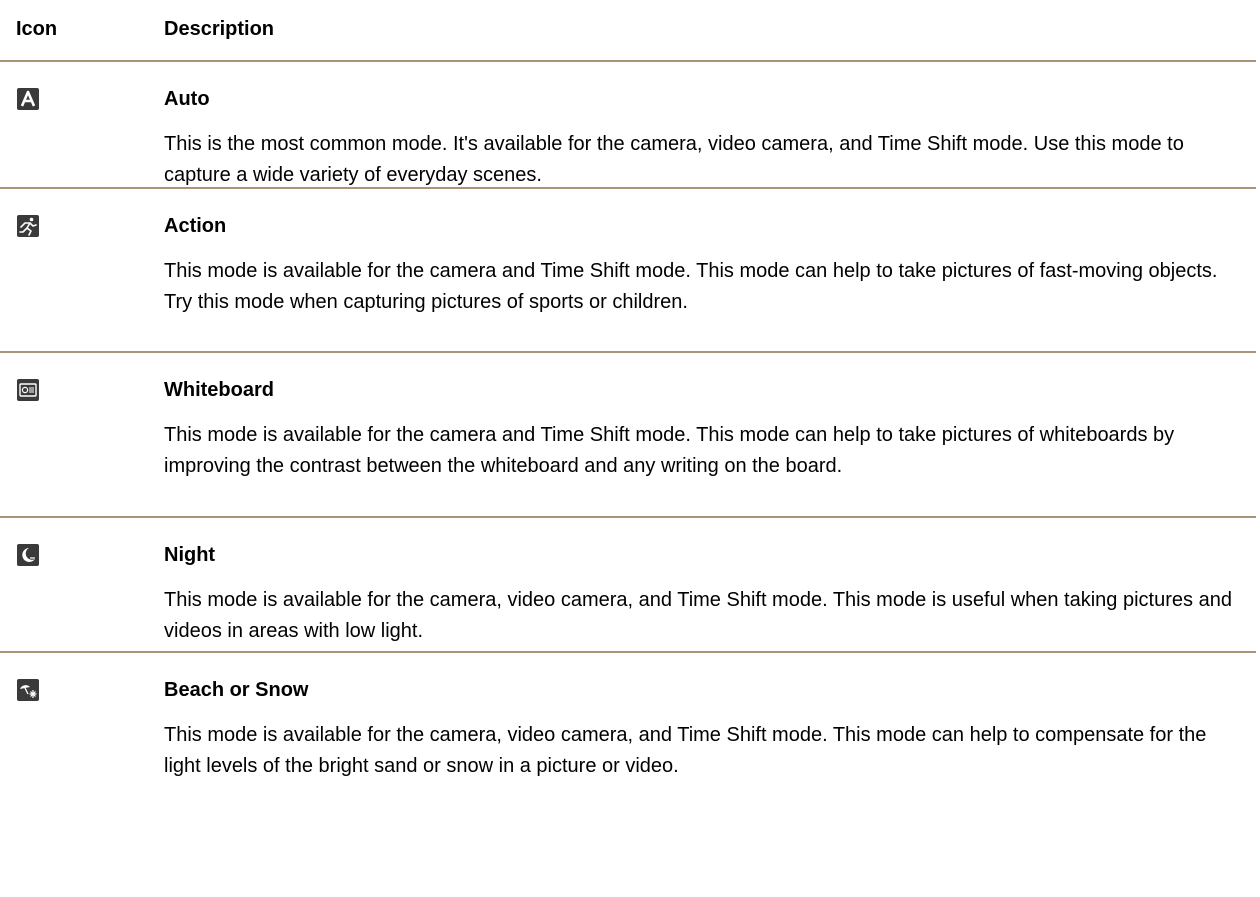  What do you see at coordinates (28, 555) in the screenshot?
I see `night-mode-icon` at bounding box center [28, 555].